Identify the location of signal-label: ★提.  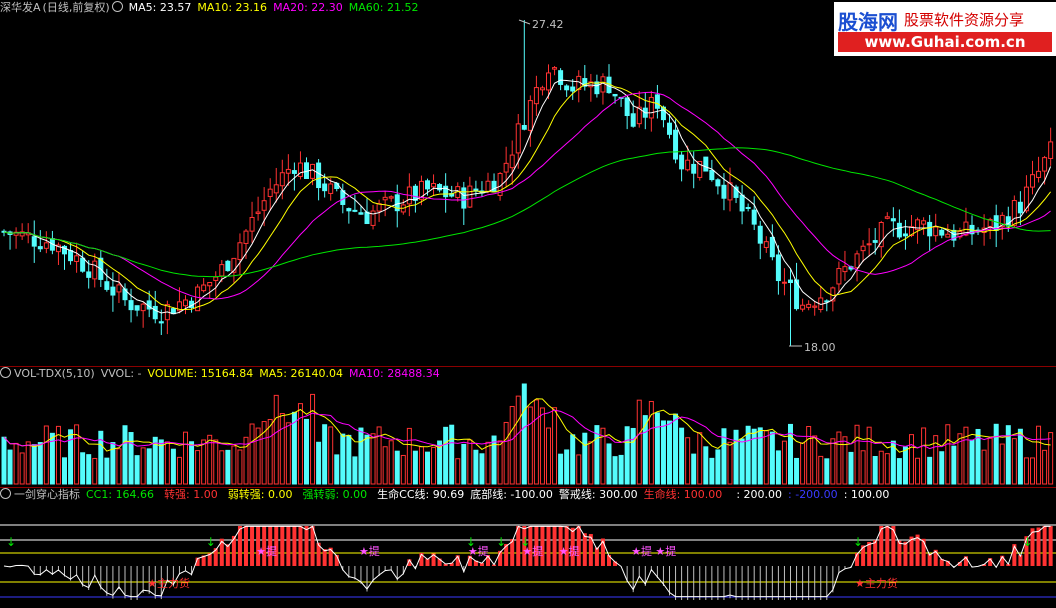
(641, 551).